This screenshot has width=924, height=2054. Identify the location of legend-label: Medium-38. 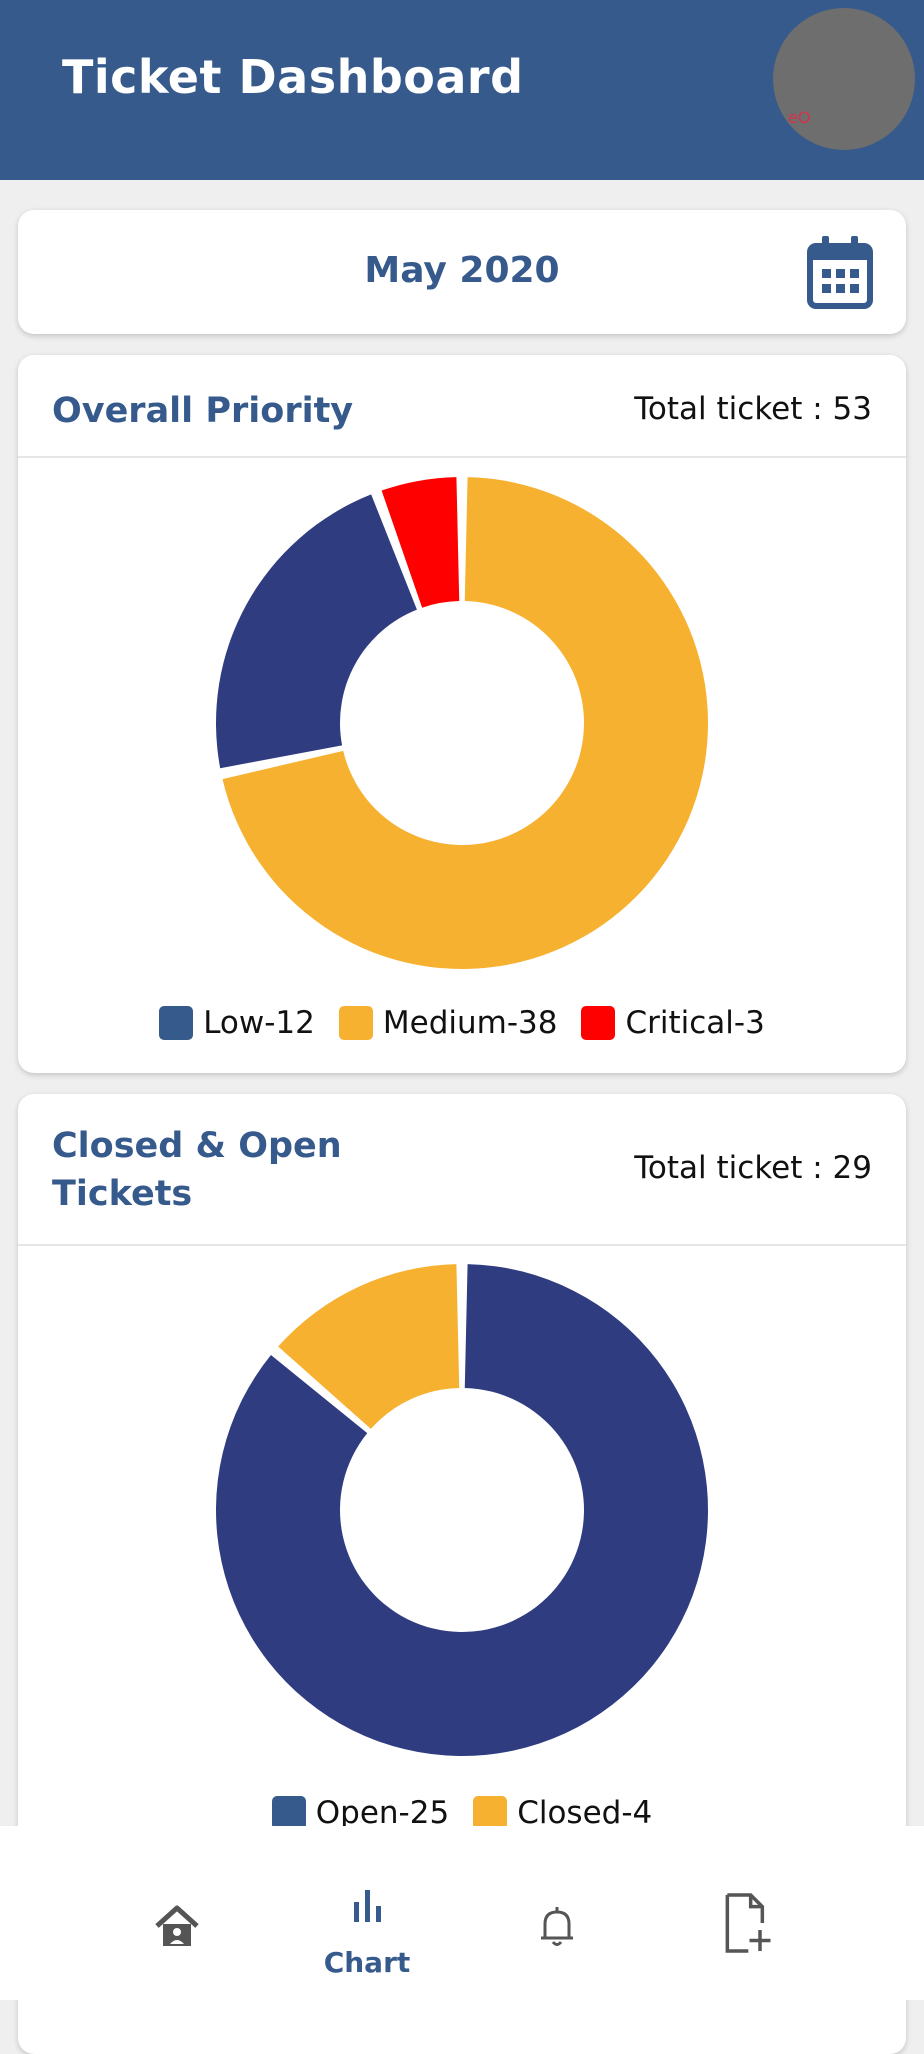
(470, 1023).